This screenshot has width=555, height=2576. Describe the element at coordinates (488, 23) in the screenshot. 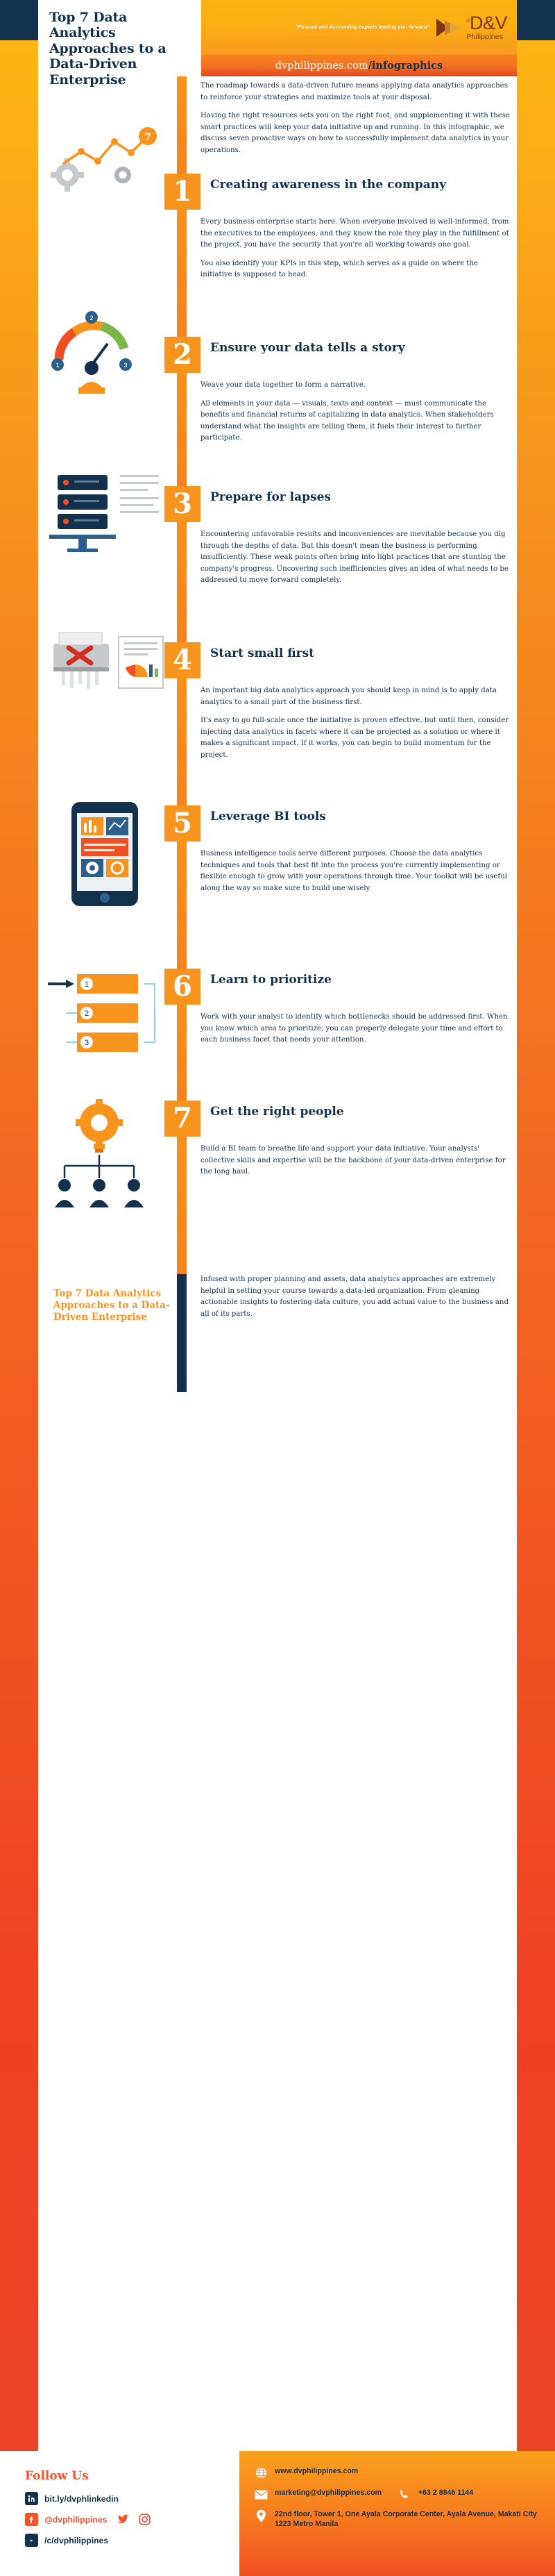

I see `brand-name: D&V` at that location.